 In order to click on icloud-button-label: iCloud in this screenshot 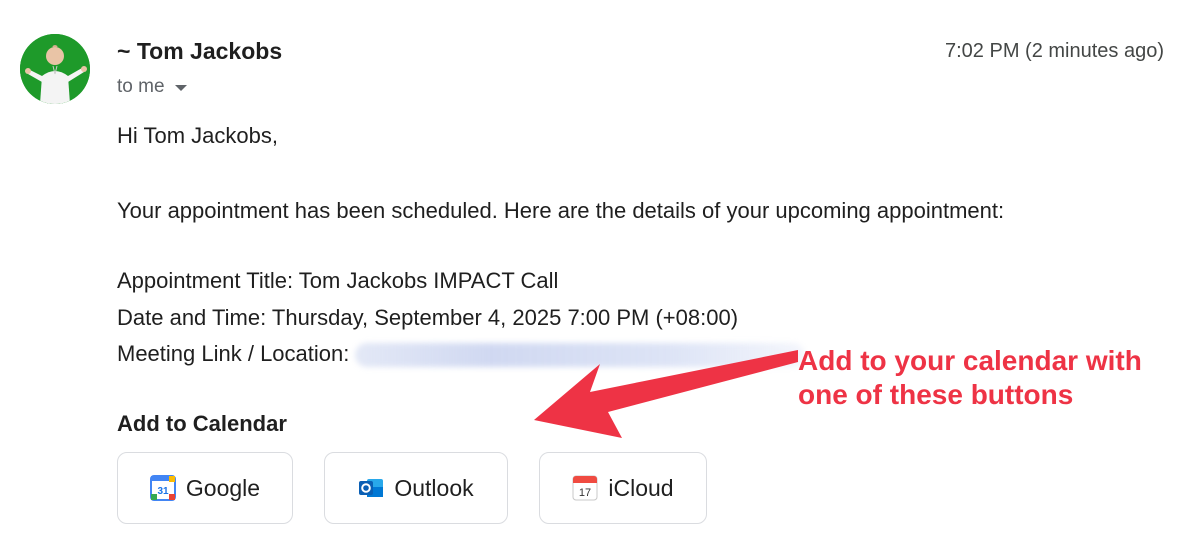, I will do `click(641, 487)`.